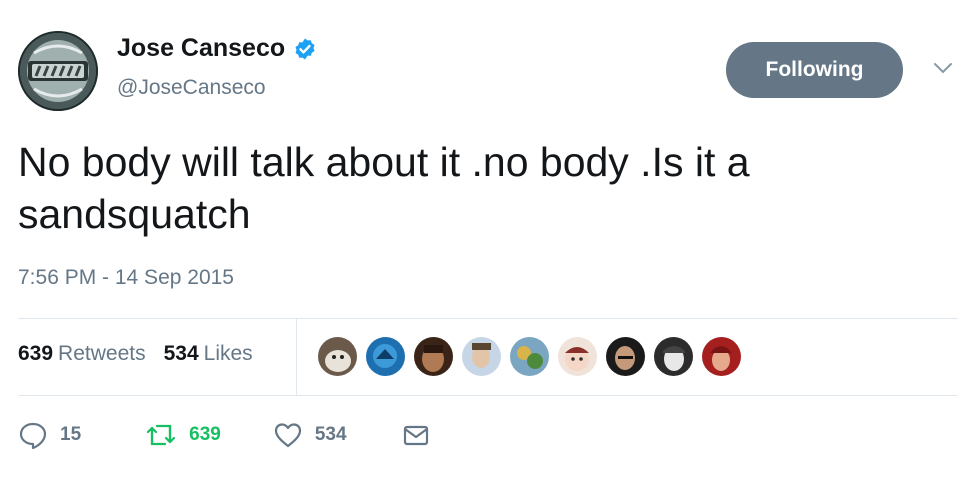 This screenshot has width=980, height=480. Describe the element at coordinates (49, 435) in the screenshot. I see `reply-button: 15` at that location.